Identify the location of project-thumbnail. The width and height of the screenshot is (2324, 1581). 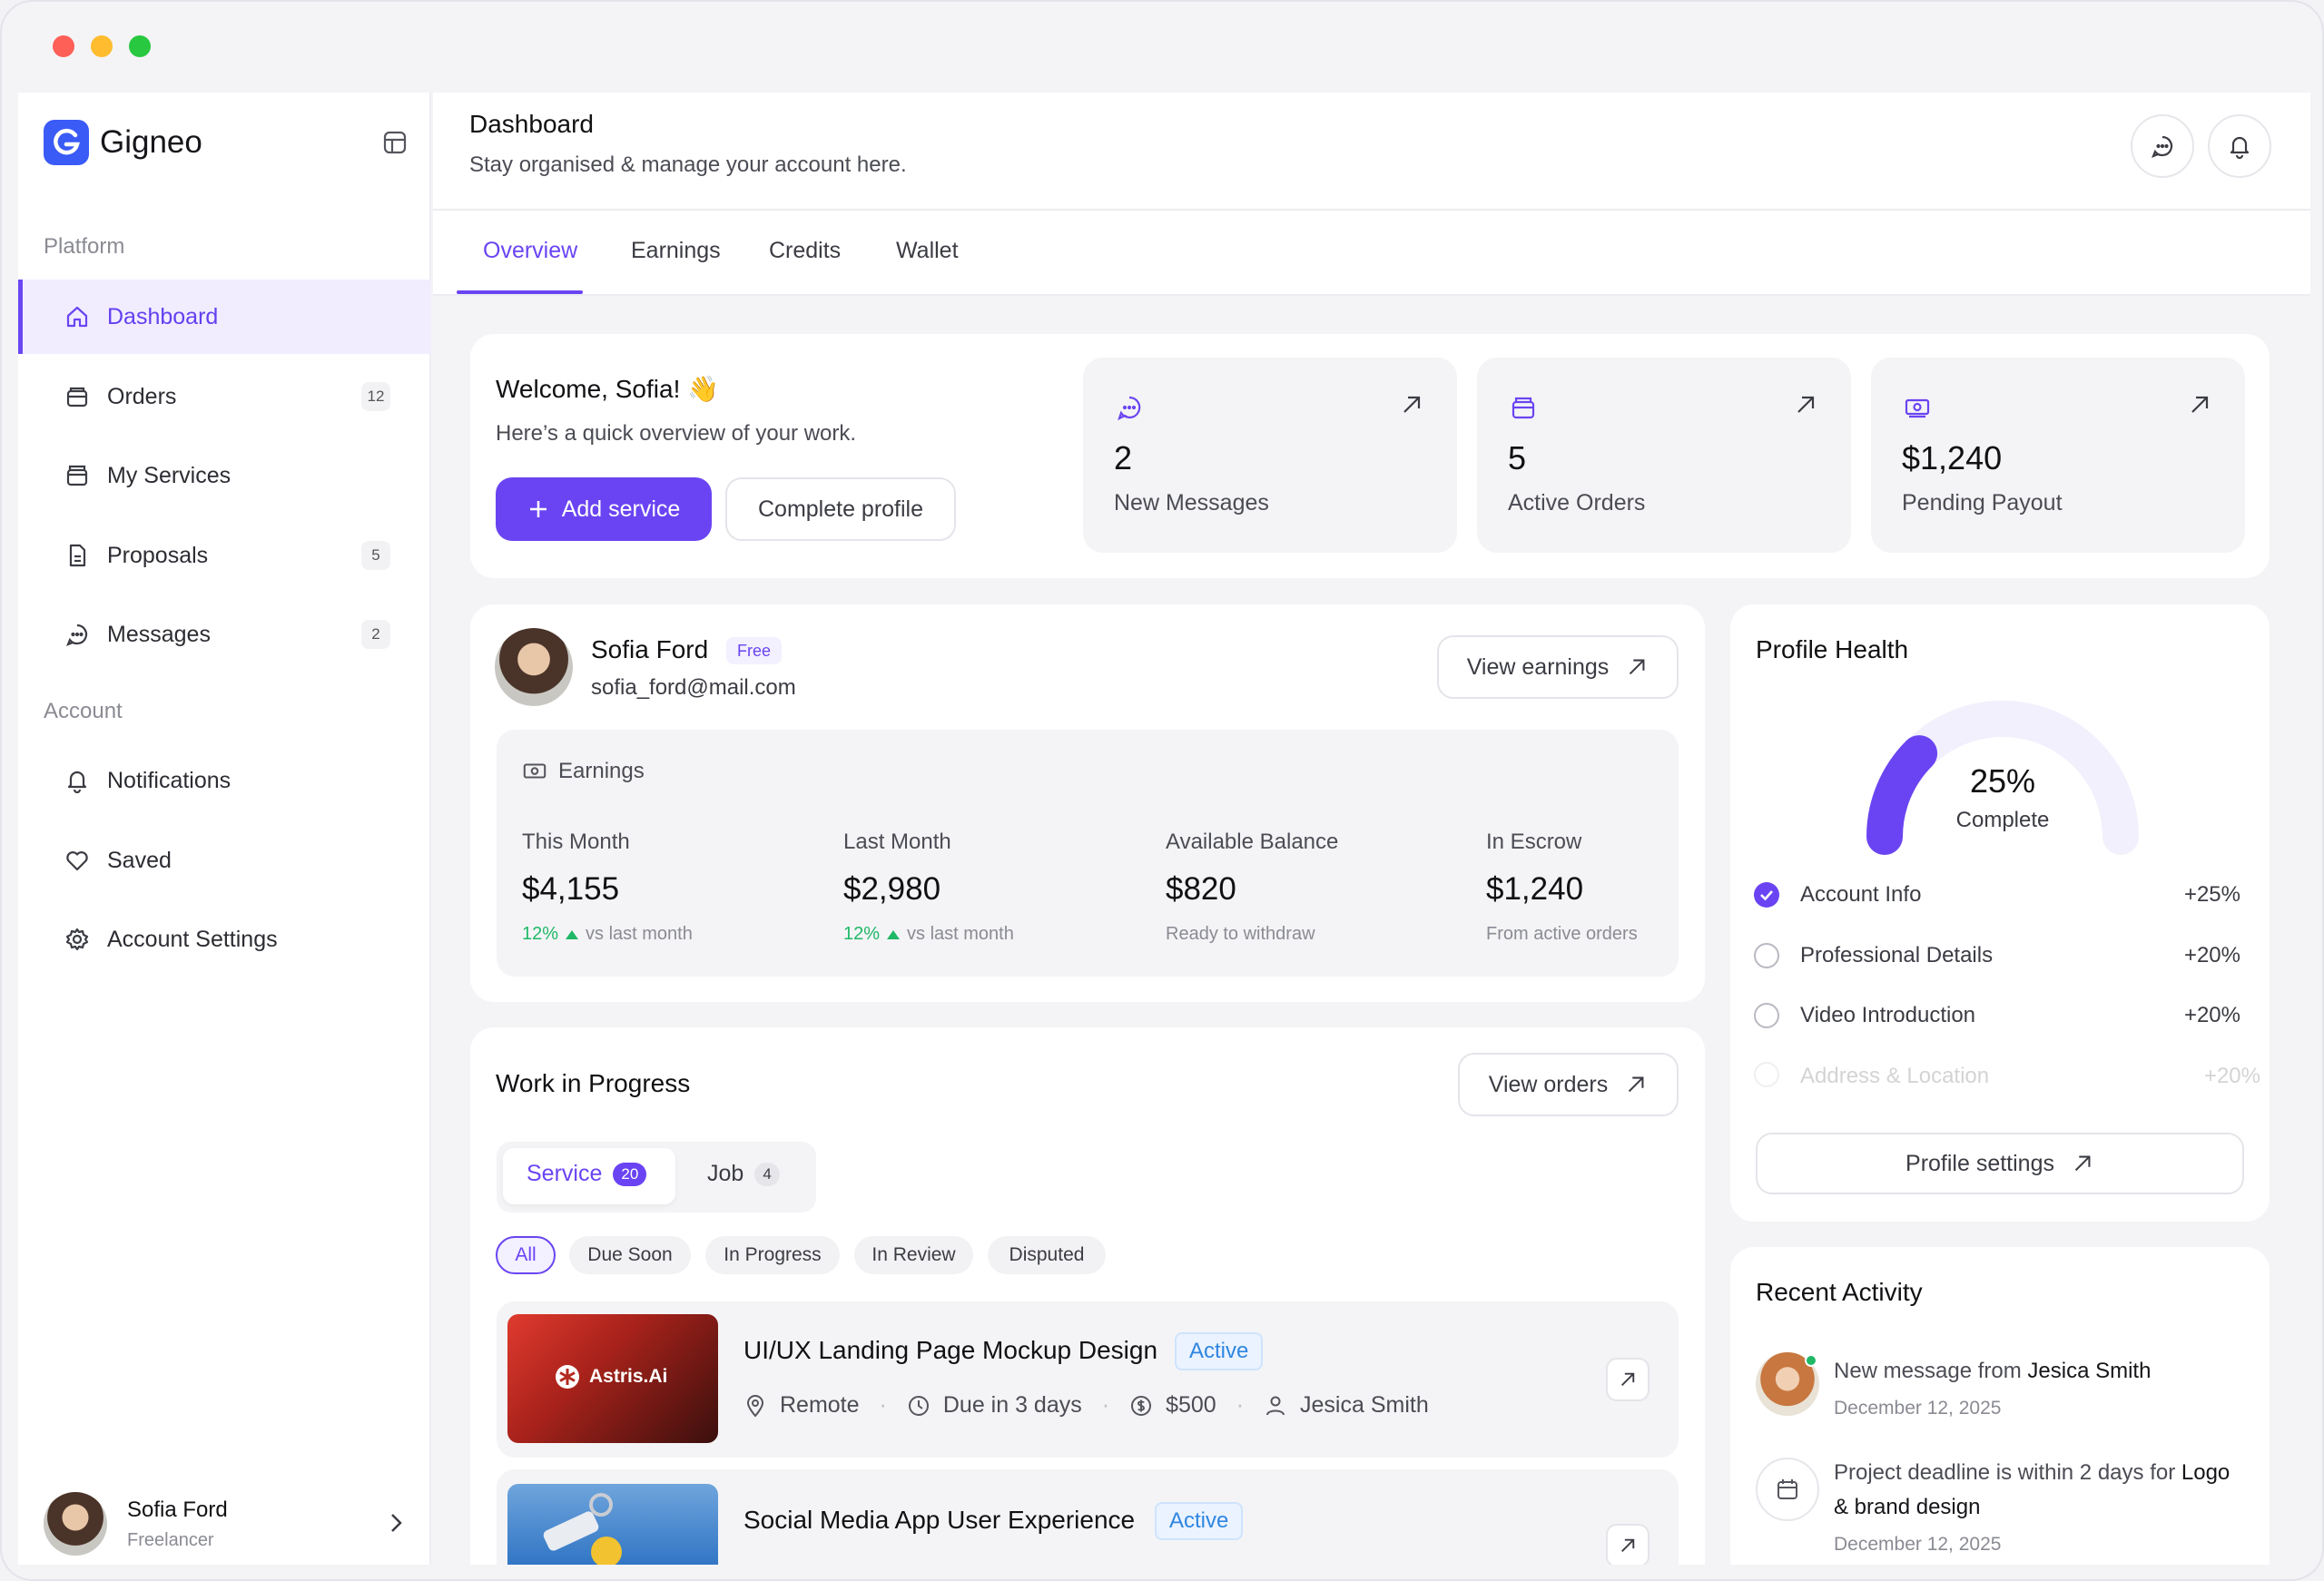
(612, 1525).